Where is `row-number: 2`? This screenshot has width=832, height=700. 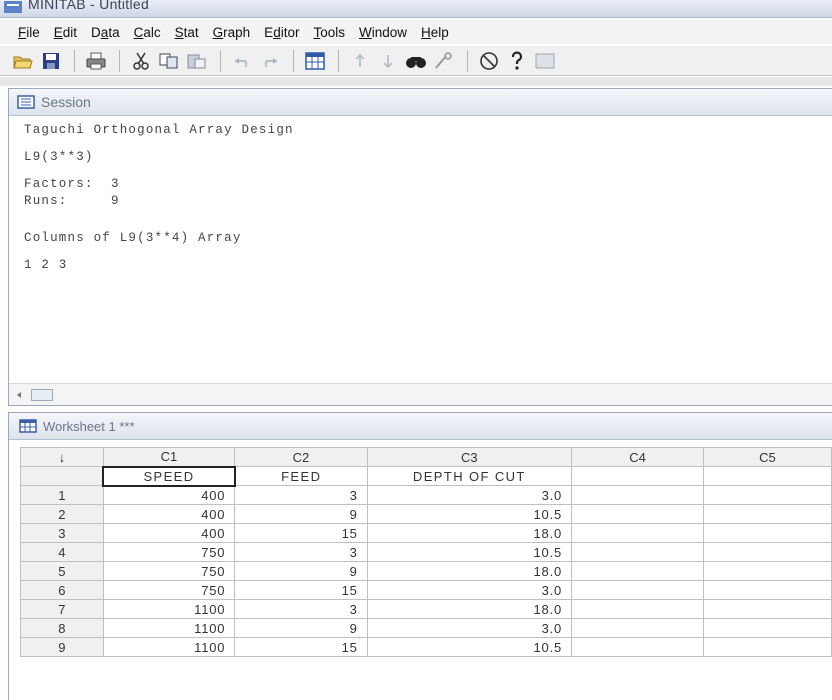 row-number: 2 is located at coordinates (62, 514).